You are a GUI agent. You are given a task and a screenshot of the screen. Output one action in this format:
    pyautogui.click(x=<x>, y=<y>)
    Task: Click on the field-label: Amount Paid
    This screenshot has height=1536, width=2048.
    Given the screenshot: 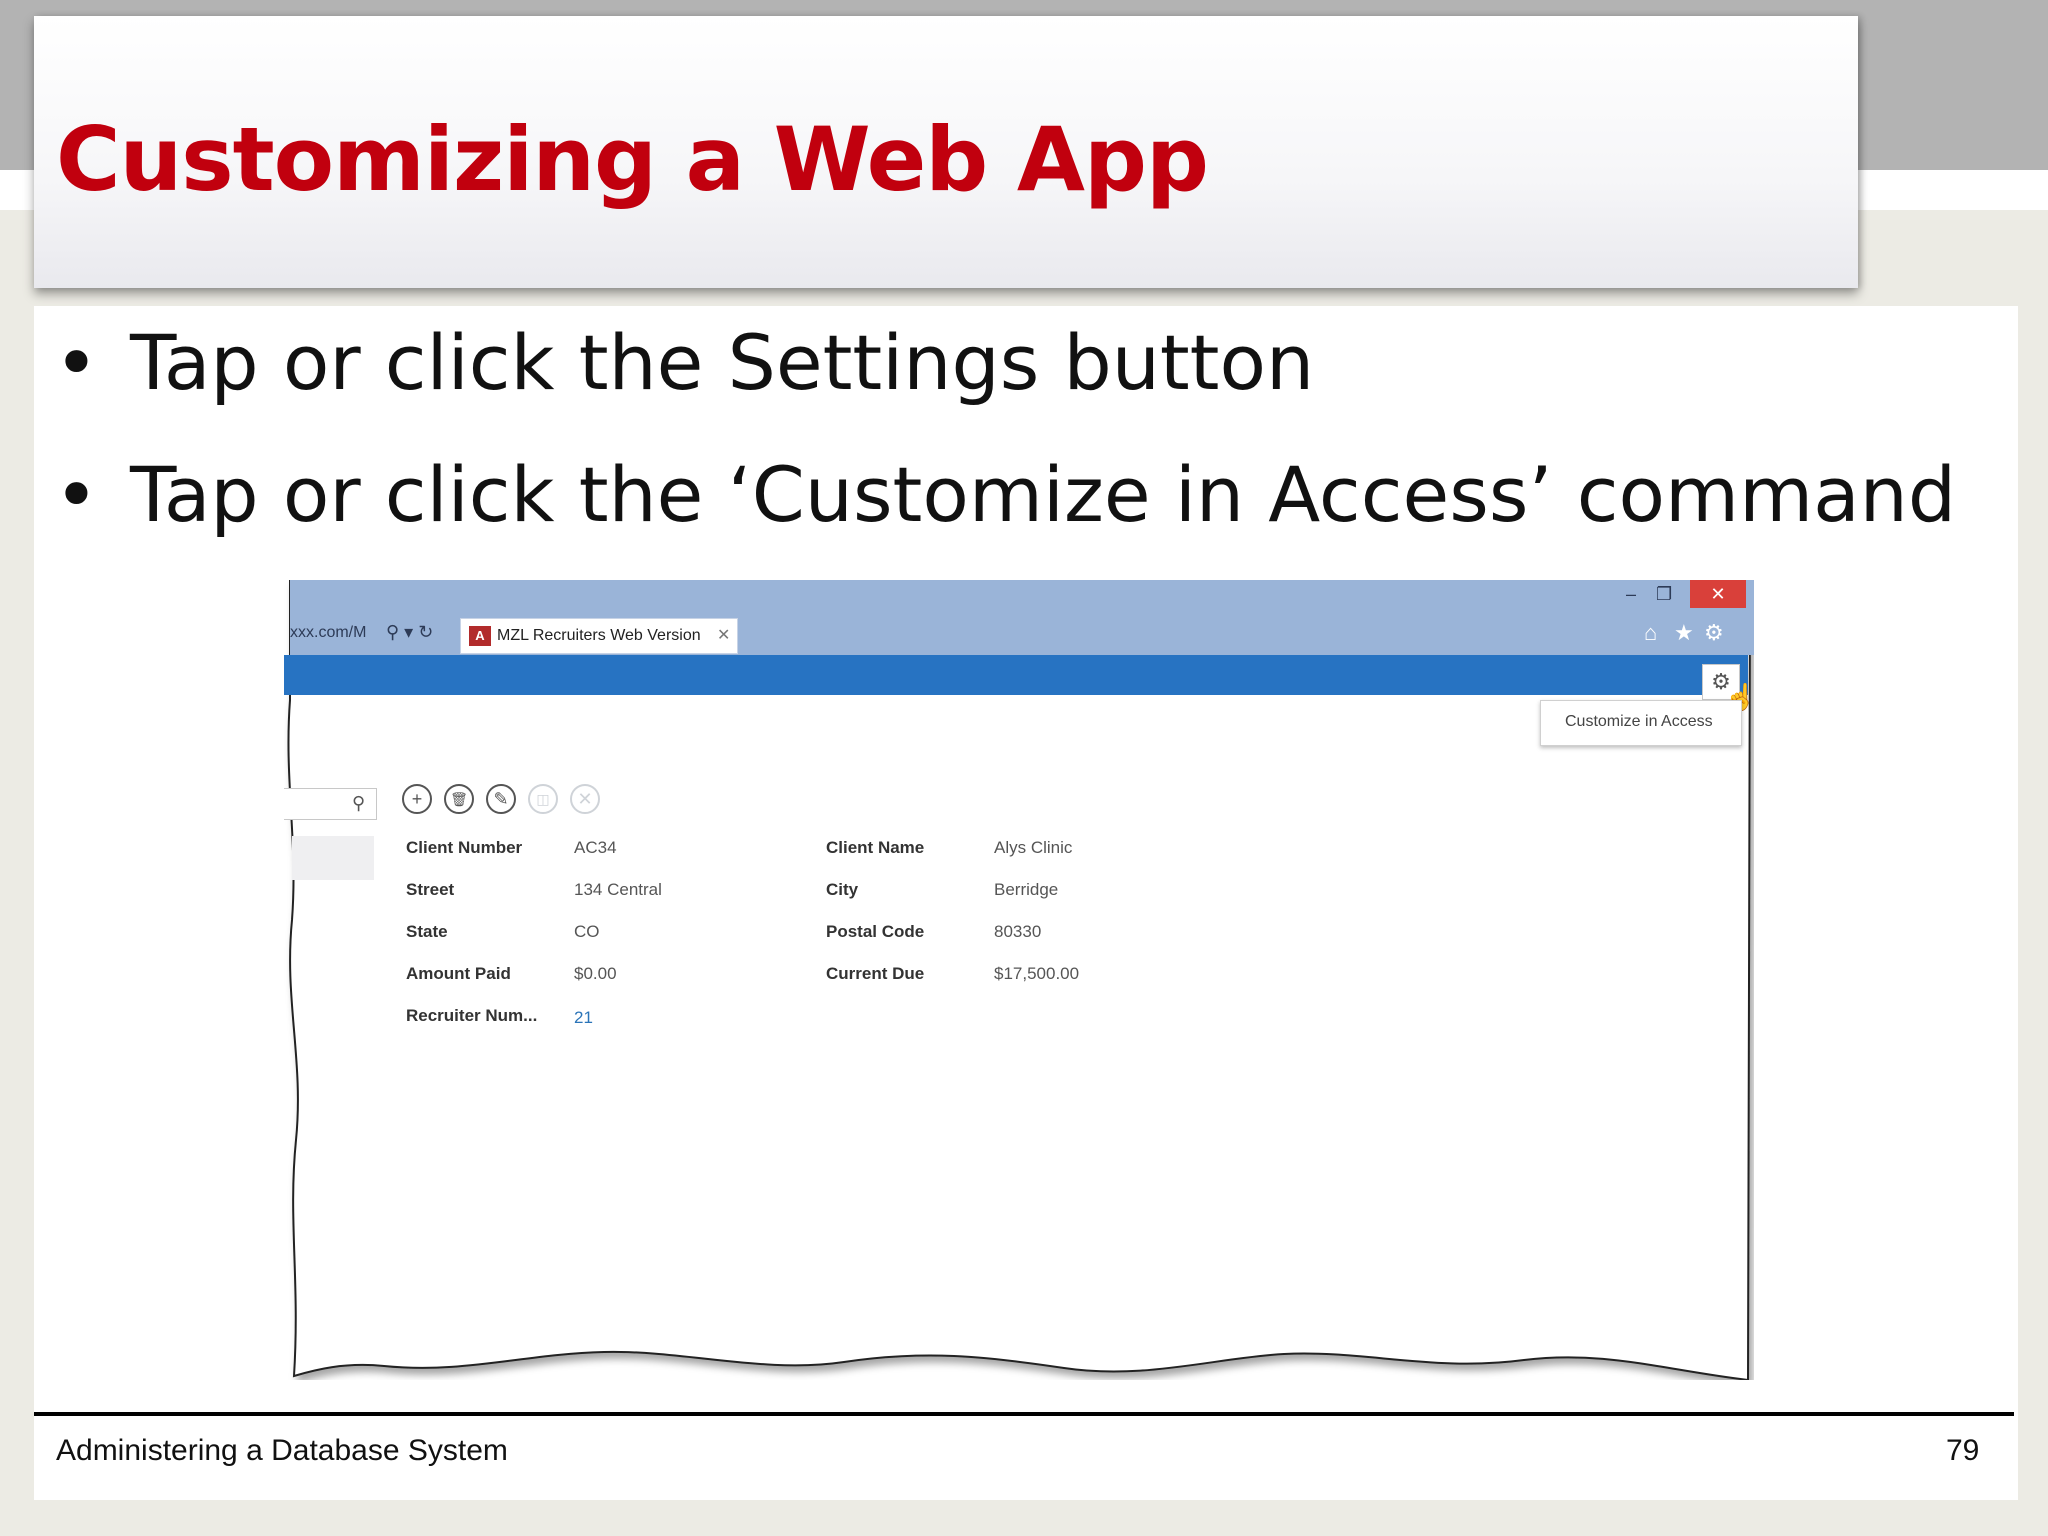 What is the action you would take?
    pyautogui.click(x=458, y=973)
    